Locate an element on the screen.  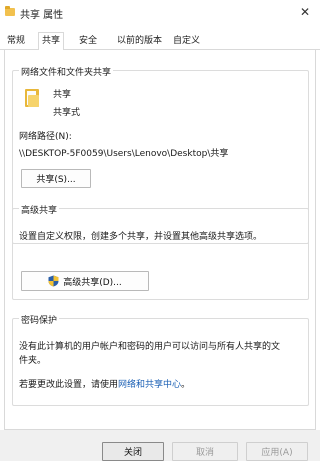
network-sharing-heading: 网络文件和文件夹共享 is located at coordinates (66, 71).